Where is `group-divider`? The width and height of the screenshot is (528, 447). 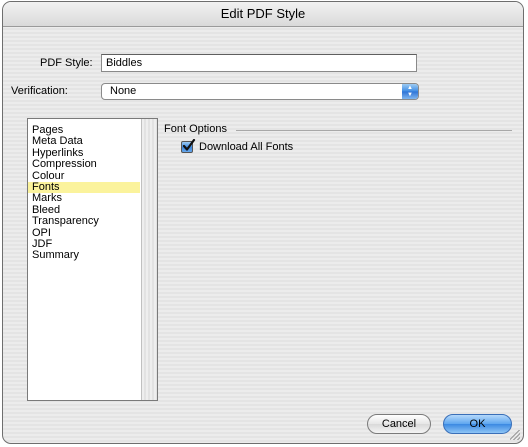 group-divider is located at coordinates (374, 130).